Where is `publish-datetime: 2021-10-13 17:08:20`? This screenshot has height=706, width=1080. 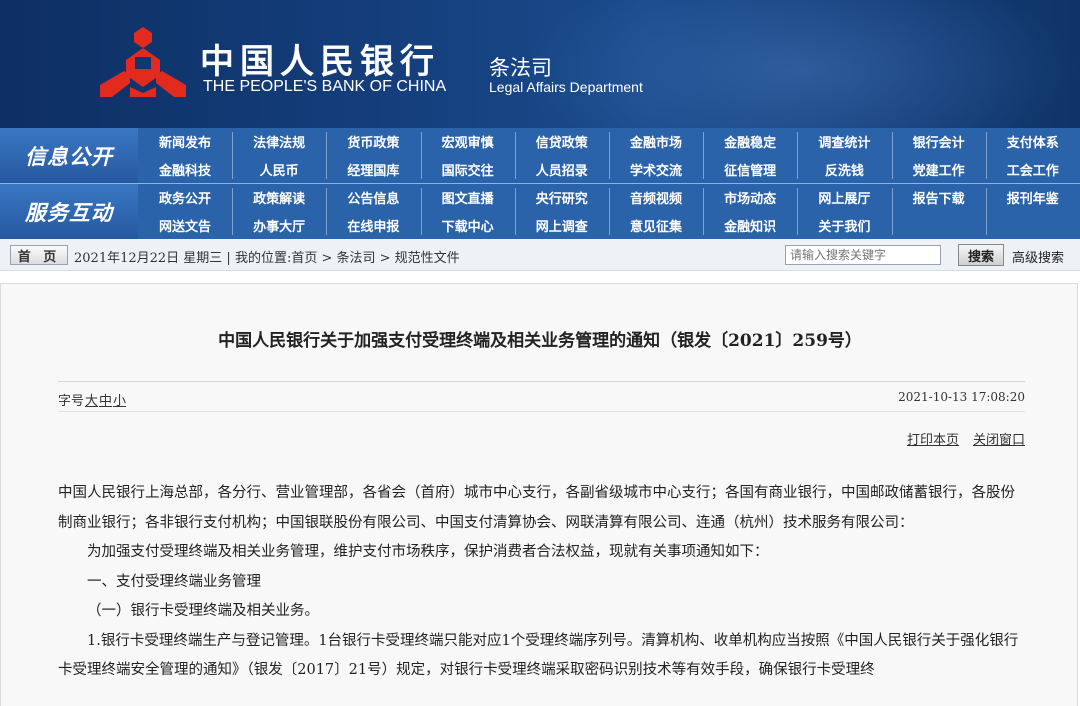 publish-datetime: 2021-10-13 17:08:20 is located at coordinates (961, 397).